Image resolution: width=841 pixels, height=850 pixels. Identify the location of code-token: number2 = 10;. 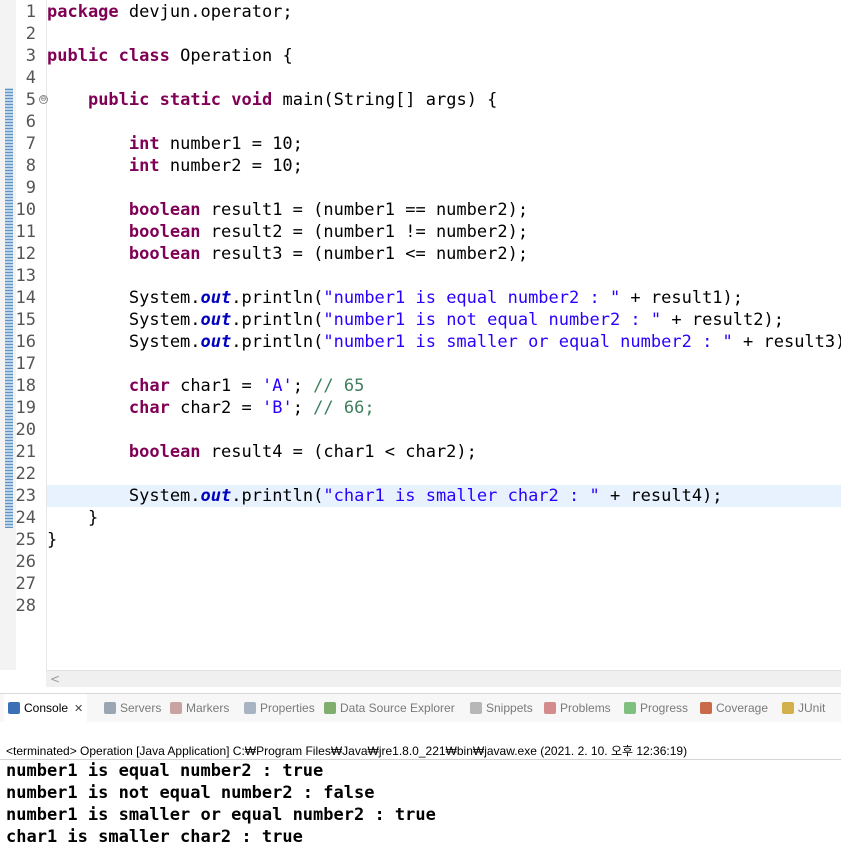
(231, 166).